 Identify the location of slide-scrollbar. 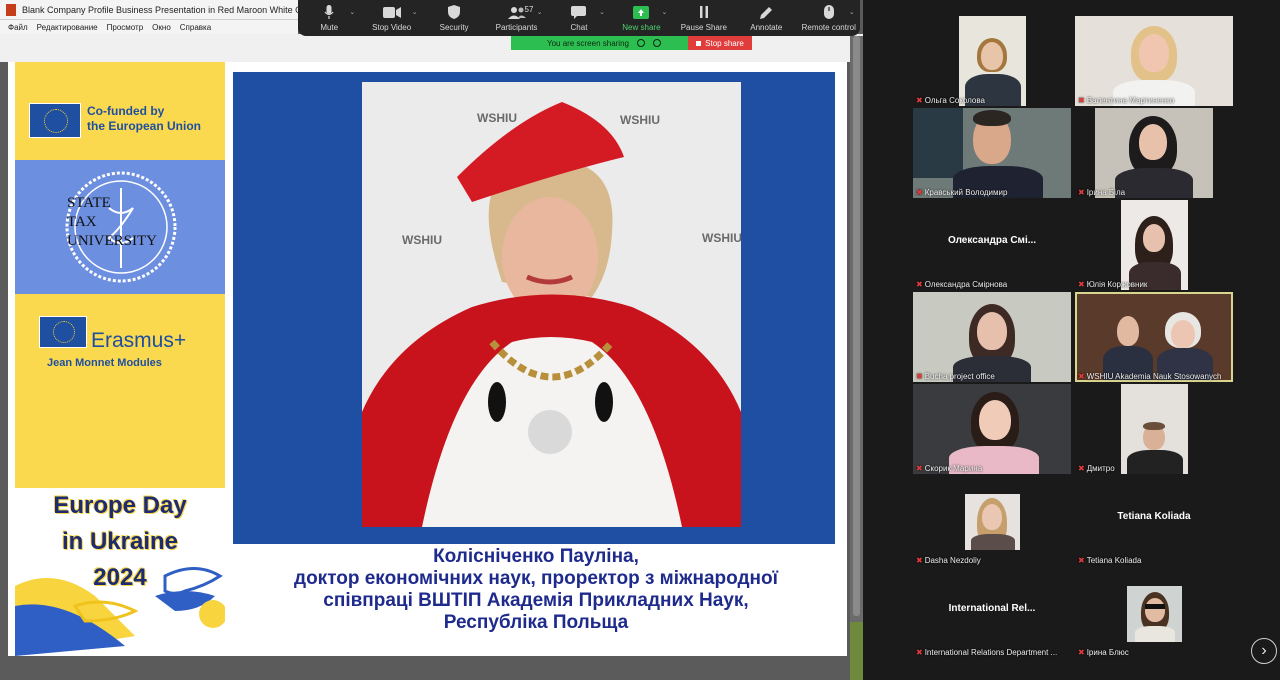
(856, 358).